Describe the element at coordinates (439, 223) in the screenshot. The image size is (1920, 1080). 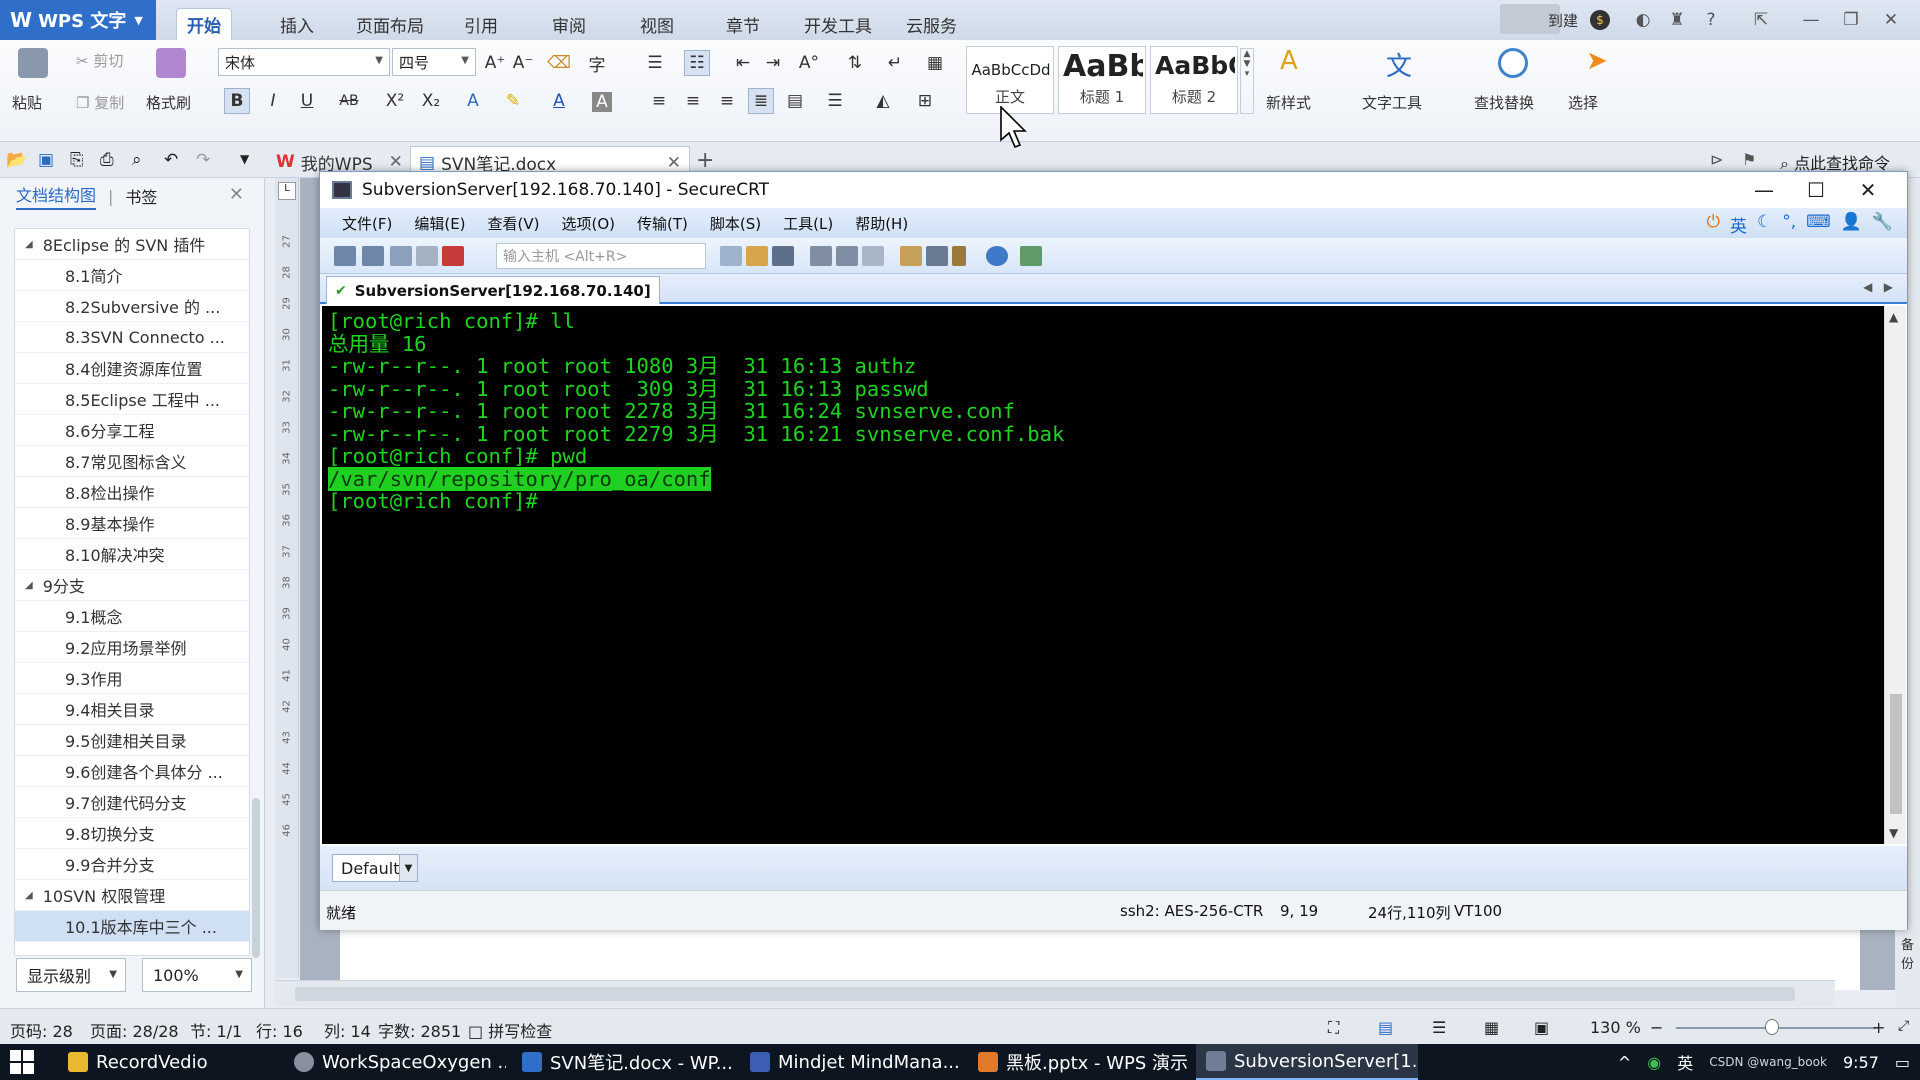
I see `menu-edit: 编辑(E)` at that location.